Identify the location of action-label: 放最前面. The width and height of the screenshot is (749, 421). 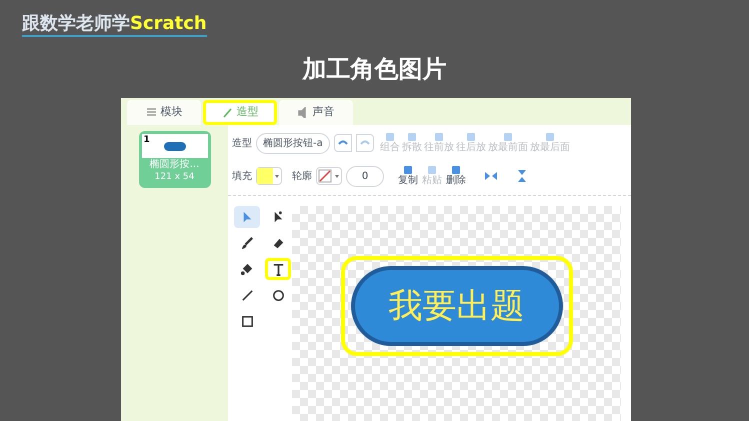
(508, 148).